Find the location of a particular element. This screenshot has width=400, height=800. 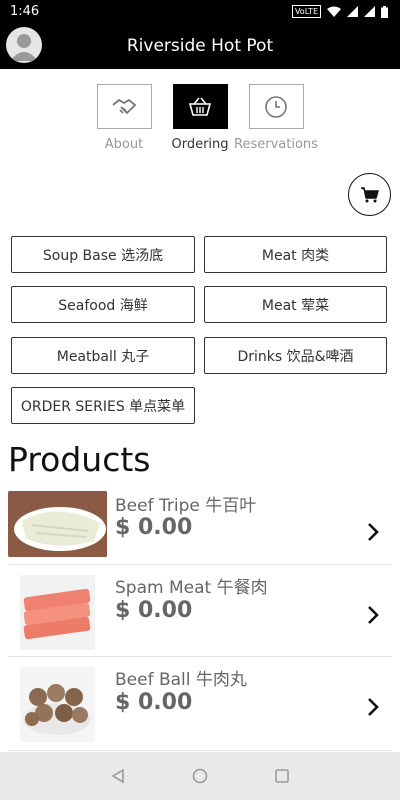

recents-square-icon is located at coordinates (282, 776).